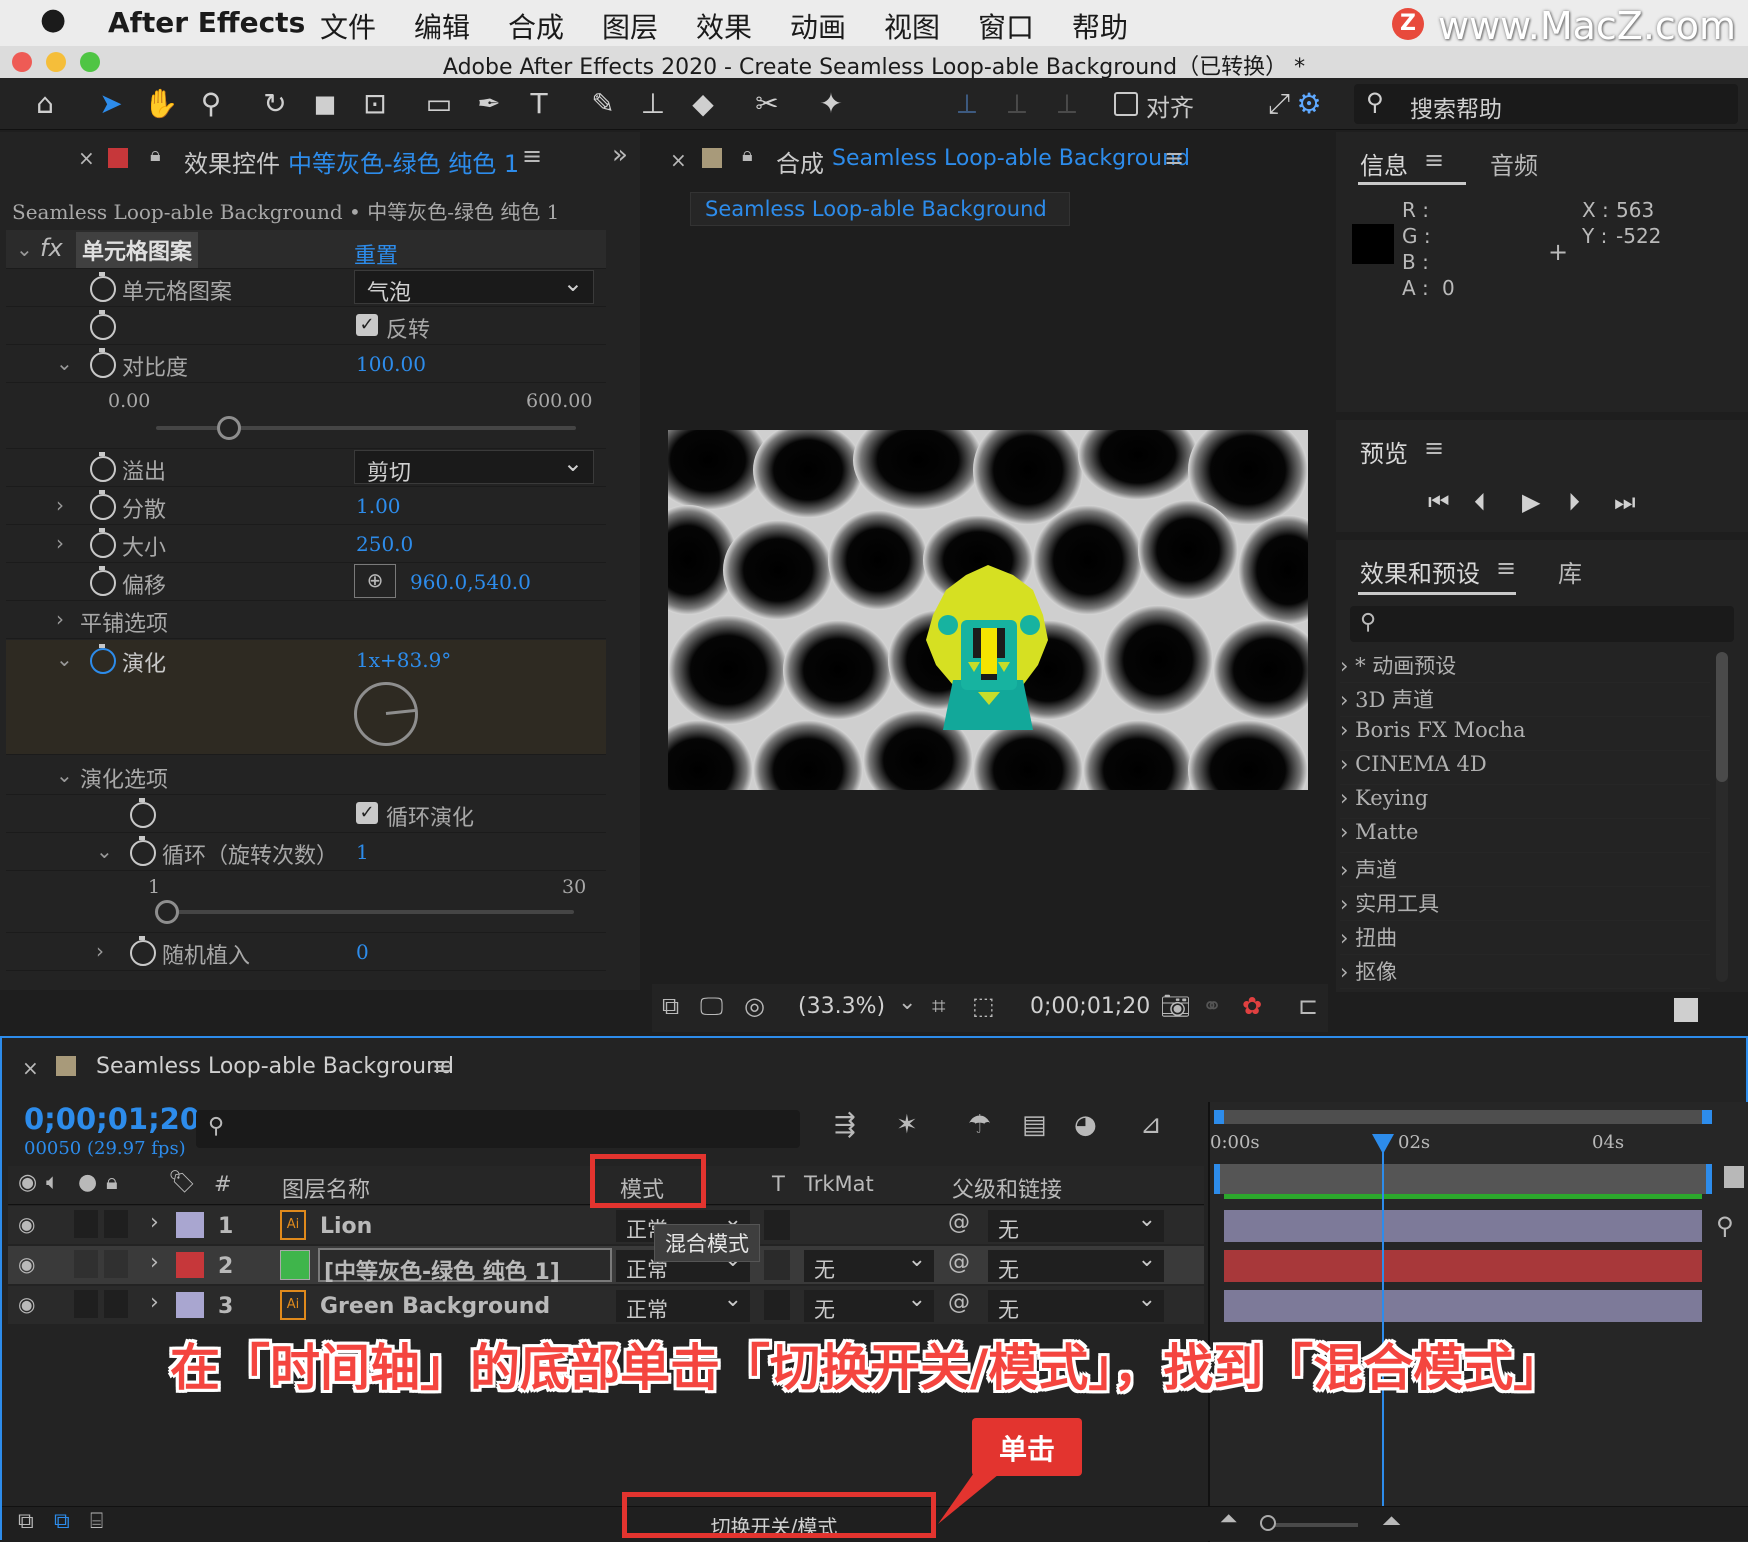 Image resolution: width=1748 pixels, height=1542 pixels. Describe the element at coordinates (51, 248) in the screenshot. I see `fx-icon: fx` at that location.